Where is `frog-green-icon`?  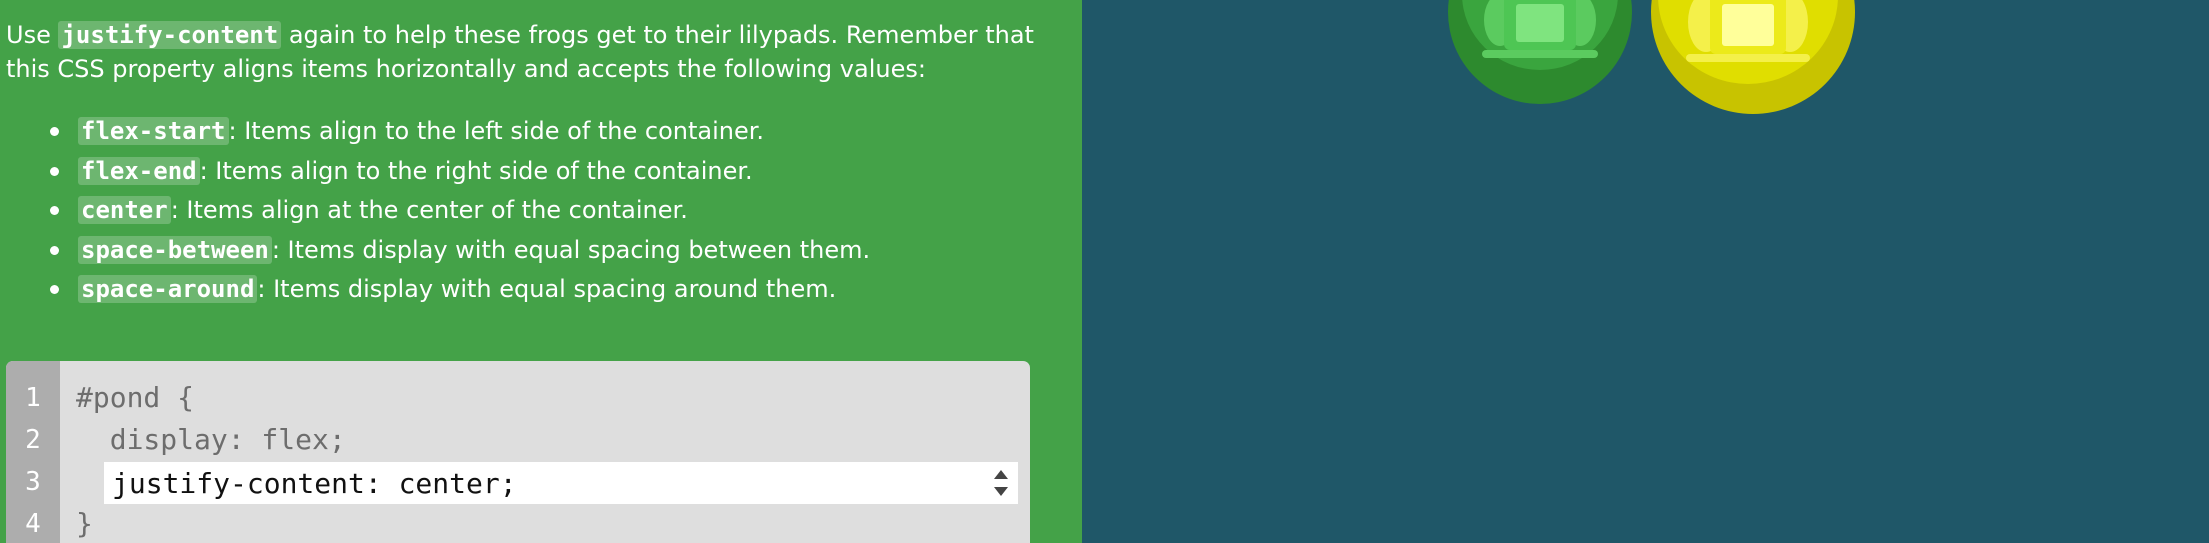
frog-green-icon is located at coordinates (1540, 35).